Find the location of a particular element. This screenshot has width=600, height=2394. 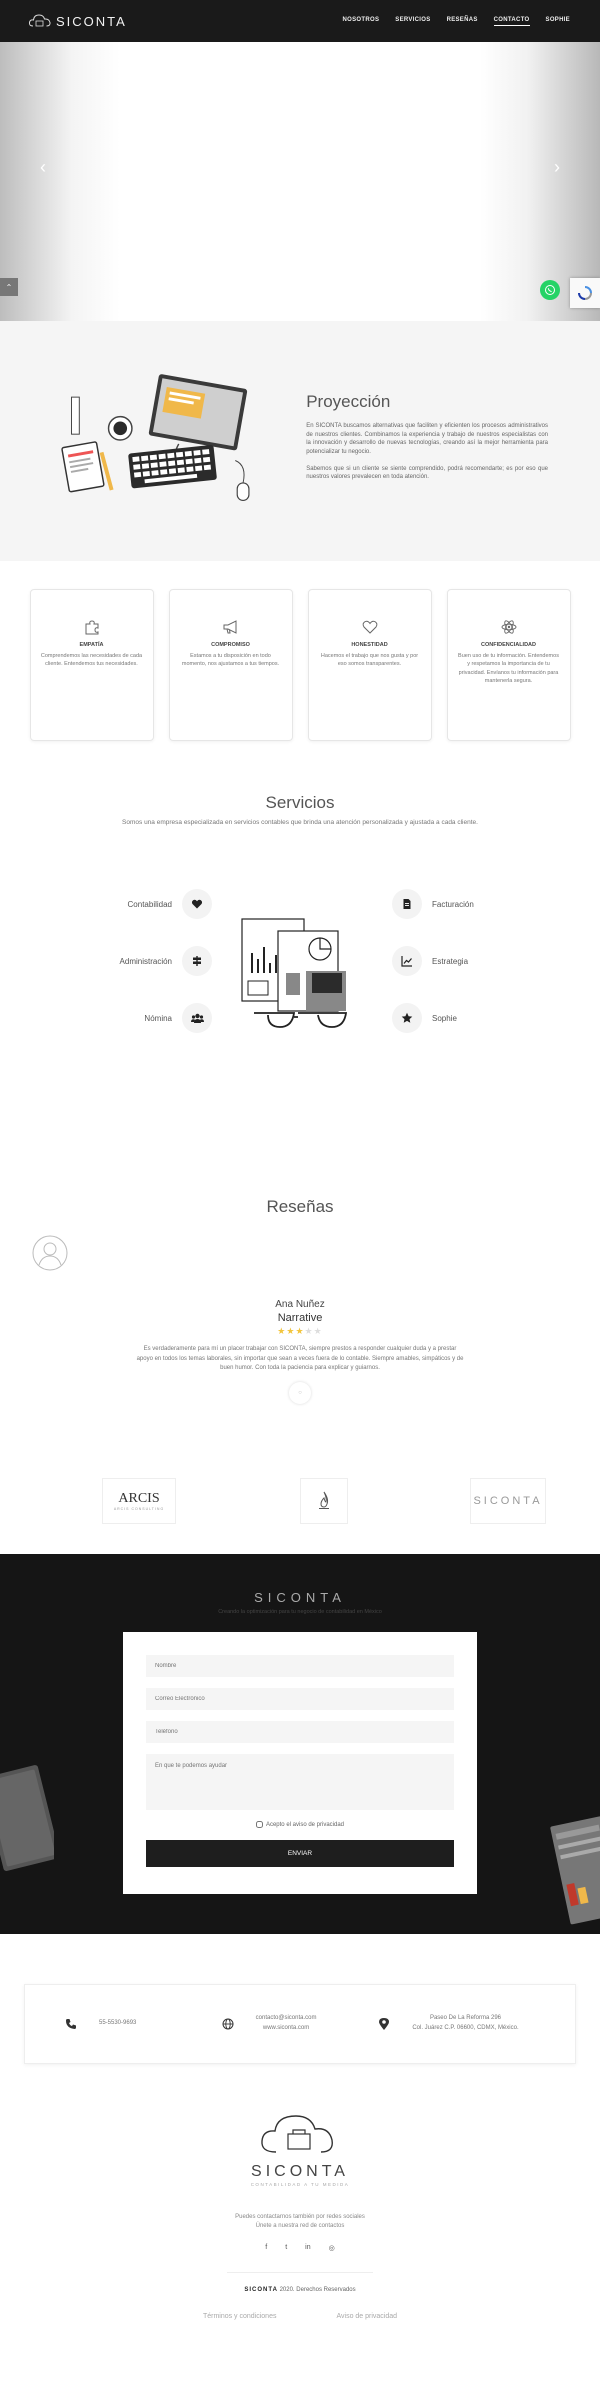

whatsapp-button is located at coordinates (550, 290).